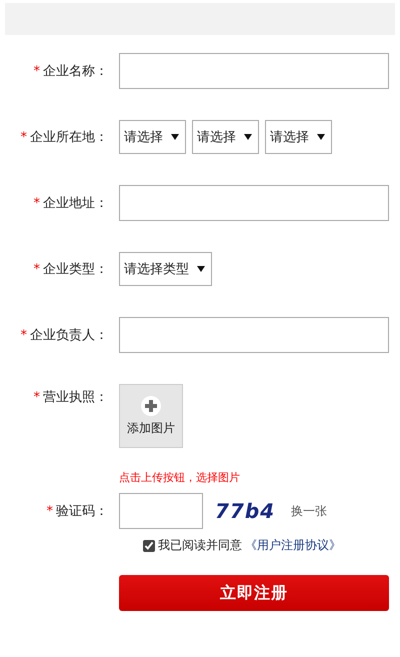 The width and height of the screenshot is (400, 657). What do you see at coordinates (69, 335) in the screenshot?
I see `field-label: 企业负责人：` at bounding box center [69, 335].